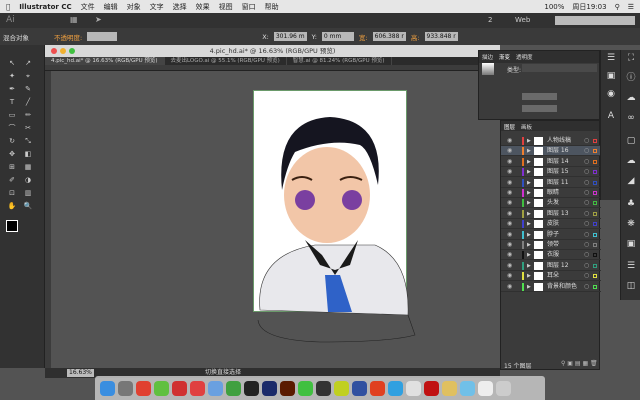  I want to click on tool-icon: ↗, so click(28, 63).